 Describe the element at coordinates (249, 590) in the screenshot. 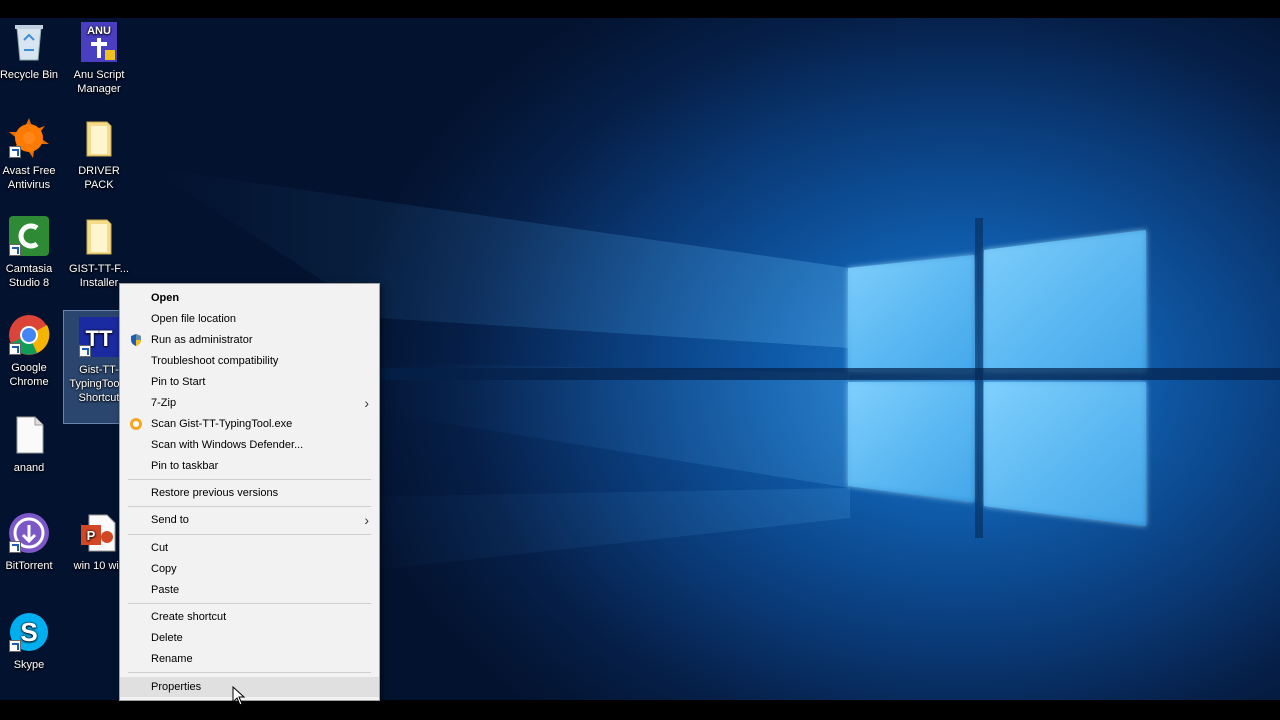

I see `menu-item-paste: Paste` at that location.